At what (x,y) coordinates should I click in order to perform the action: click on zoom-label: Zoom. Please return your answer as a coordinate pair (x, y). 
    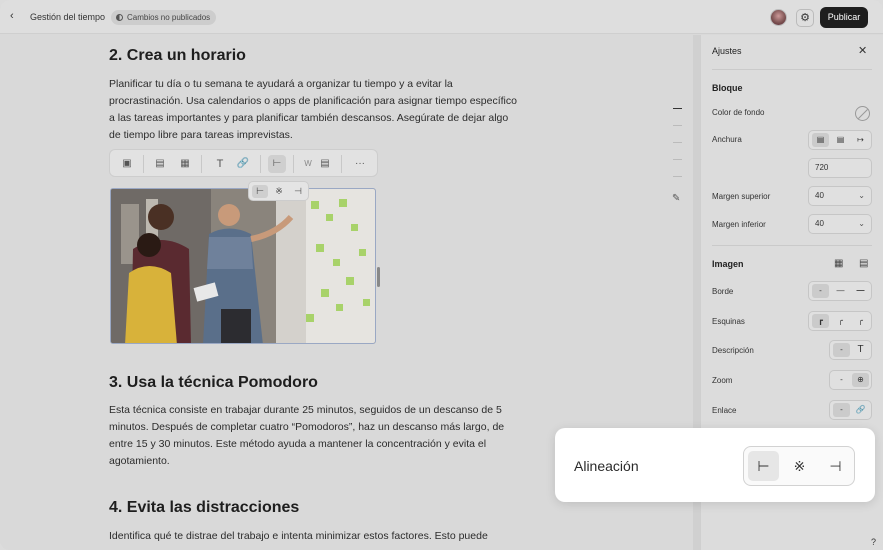
    Looking at the image, I should click on (722, 380).